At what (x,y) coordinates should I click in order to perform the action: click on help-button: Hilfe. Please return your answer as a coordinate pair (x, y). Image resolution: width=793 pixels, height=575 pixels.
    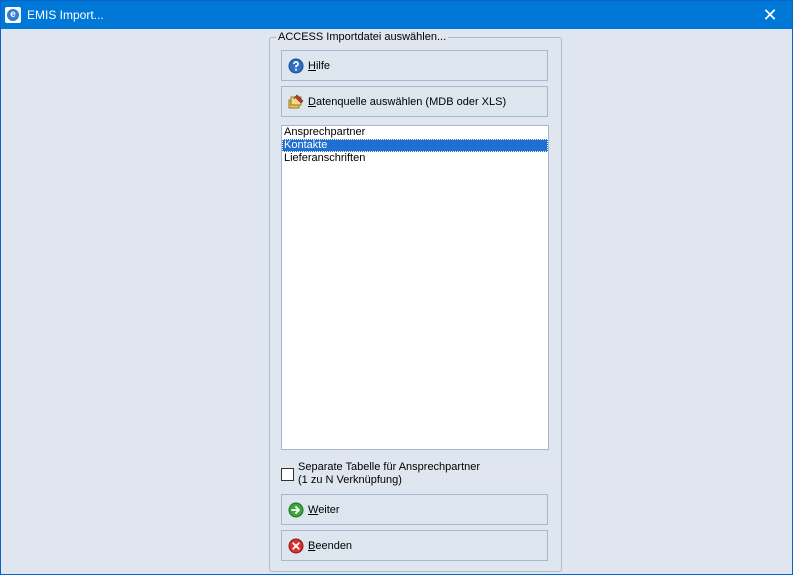
    Looking at the image, I should click on (414, 65).